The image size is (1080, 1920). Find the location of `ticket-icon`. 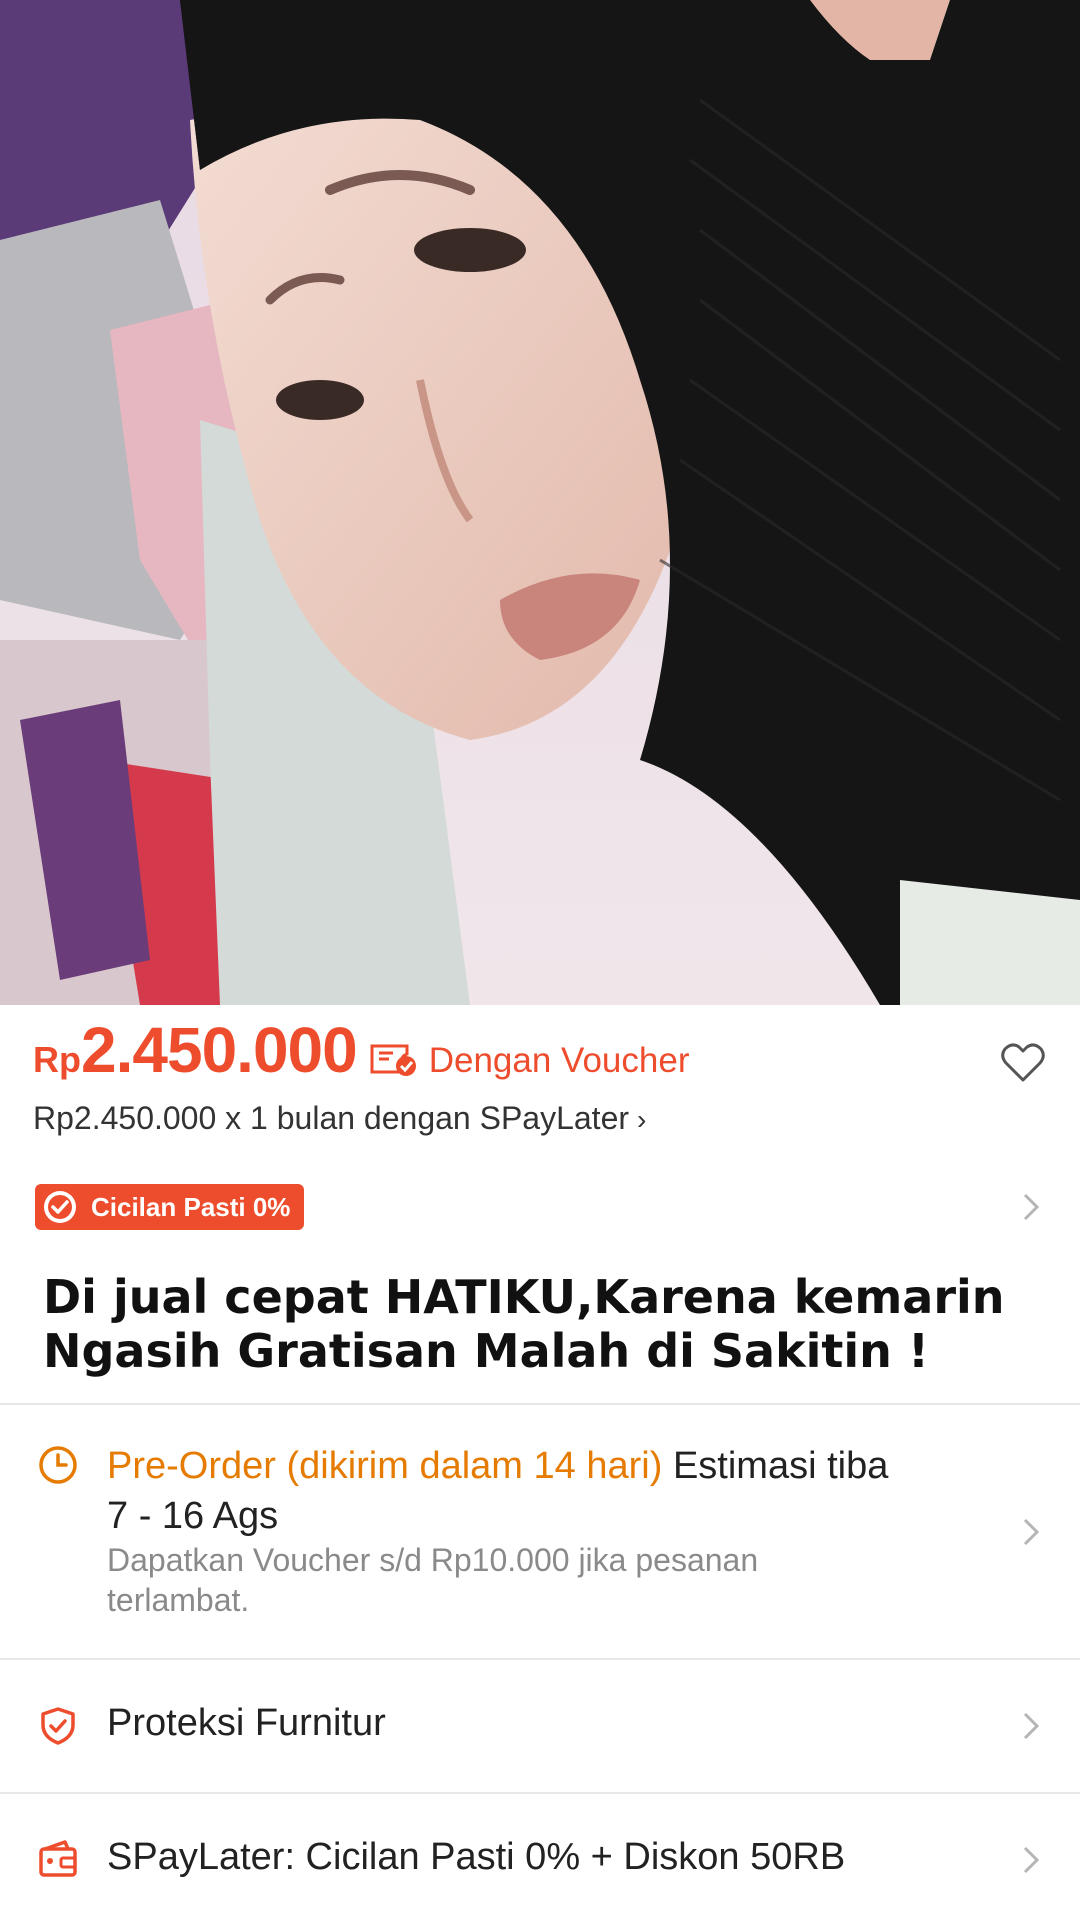

ticket-icon is located at coordinates (393, 1059).